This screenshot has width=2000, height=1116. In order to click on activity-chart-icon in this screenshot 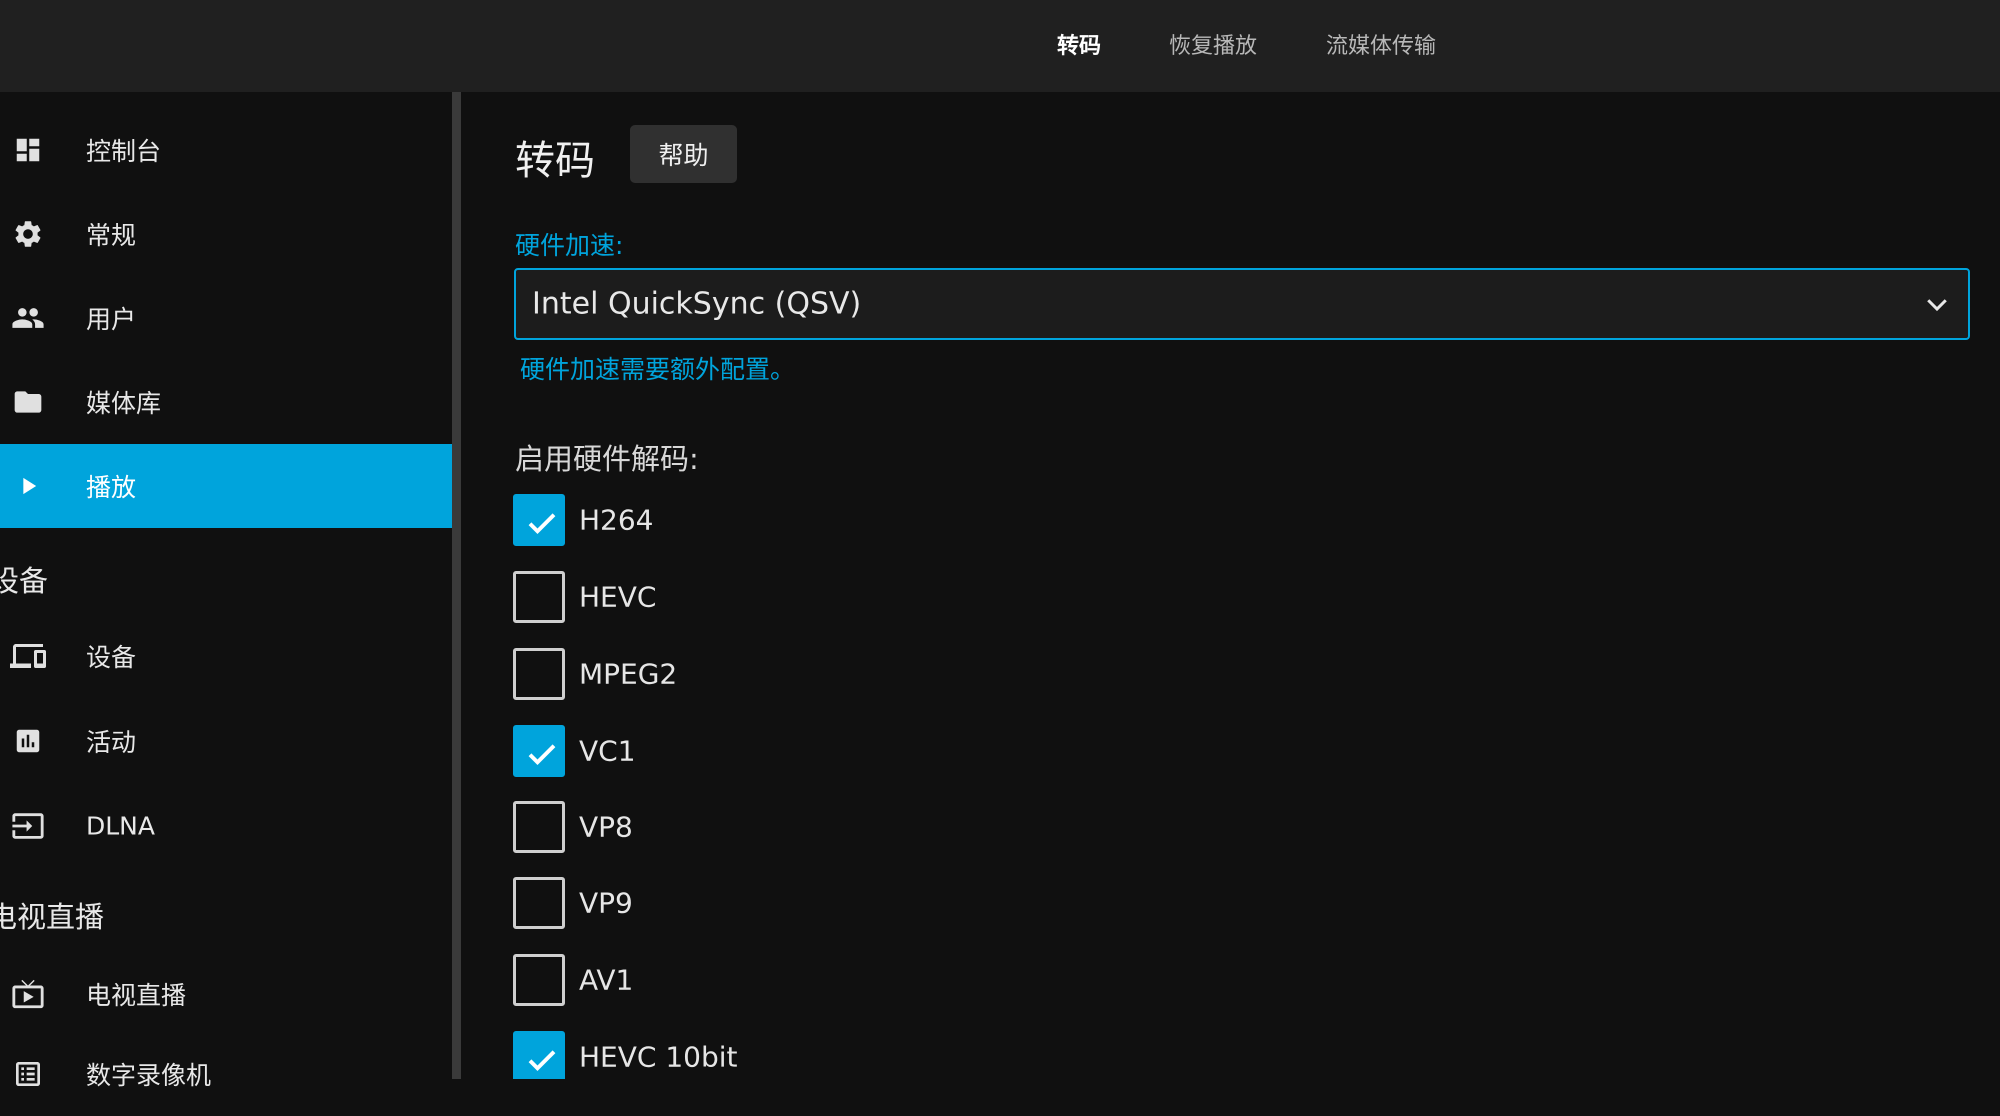, I will do `click(28, 741)`.